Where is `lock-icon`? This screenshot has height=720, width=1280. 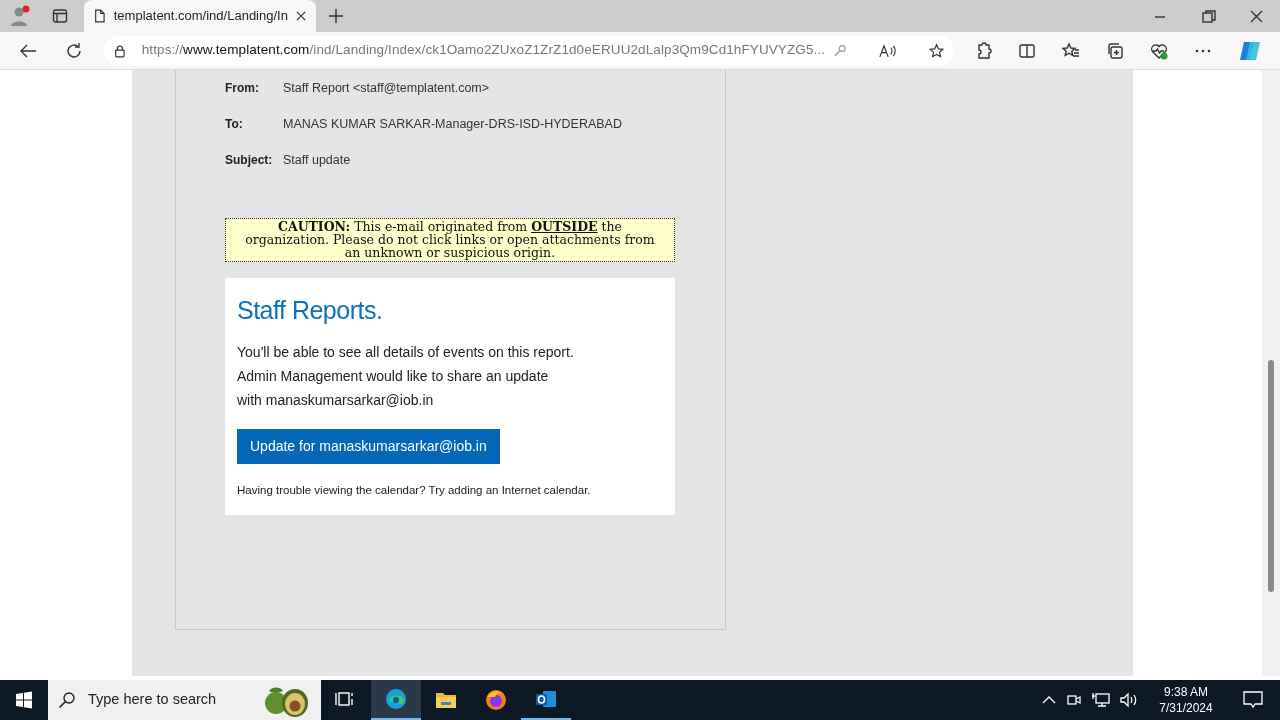 lock-icon is located at coordinates (120, 50).